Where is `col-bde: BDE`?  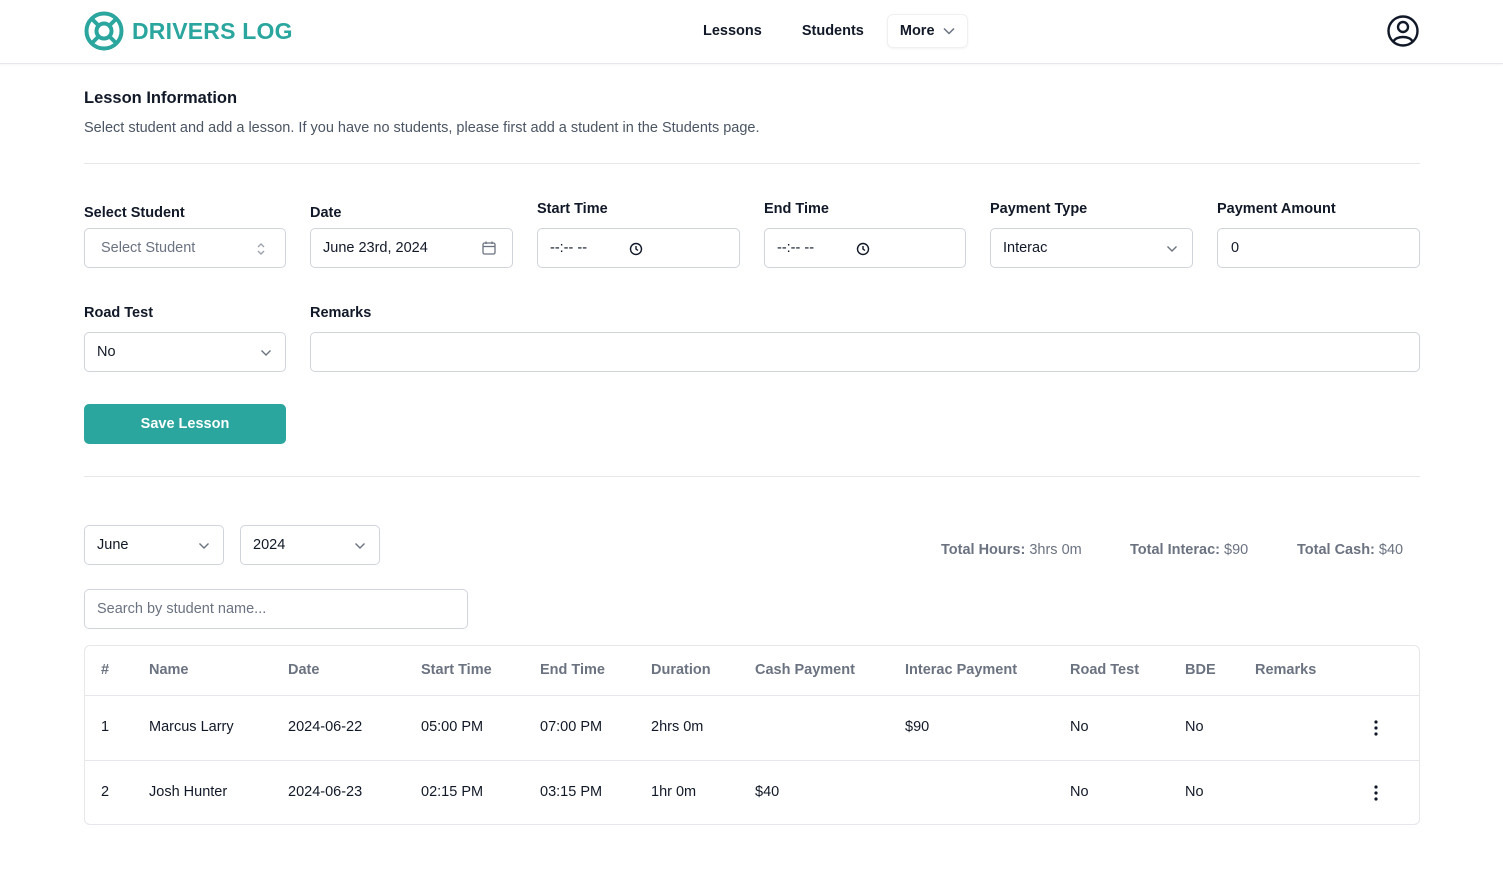 col-bde: BDE is located at coordinates (1200, 670).